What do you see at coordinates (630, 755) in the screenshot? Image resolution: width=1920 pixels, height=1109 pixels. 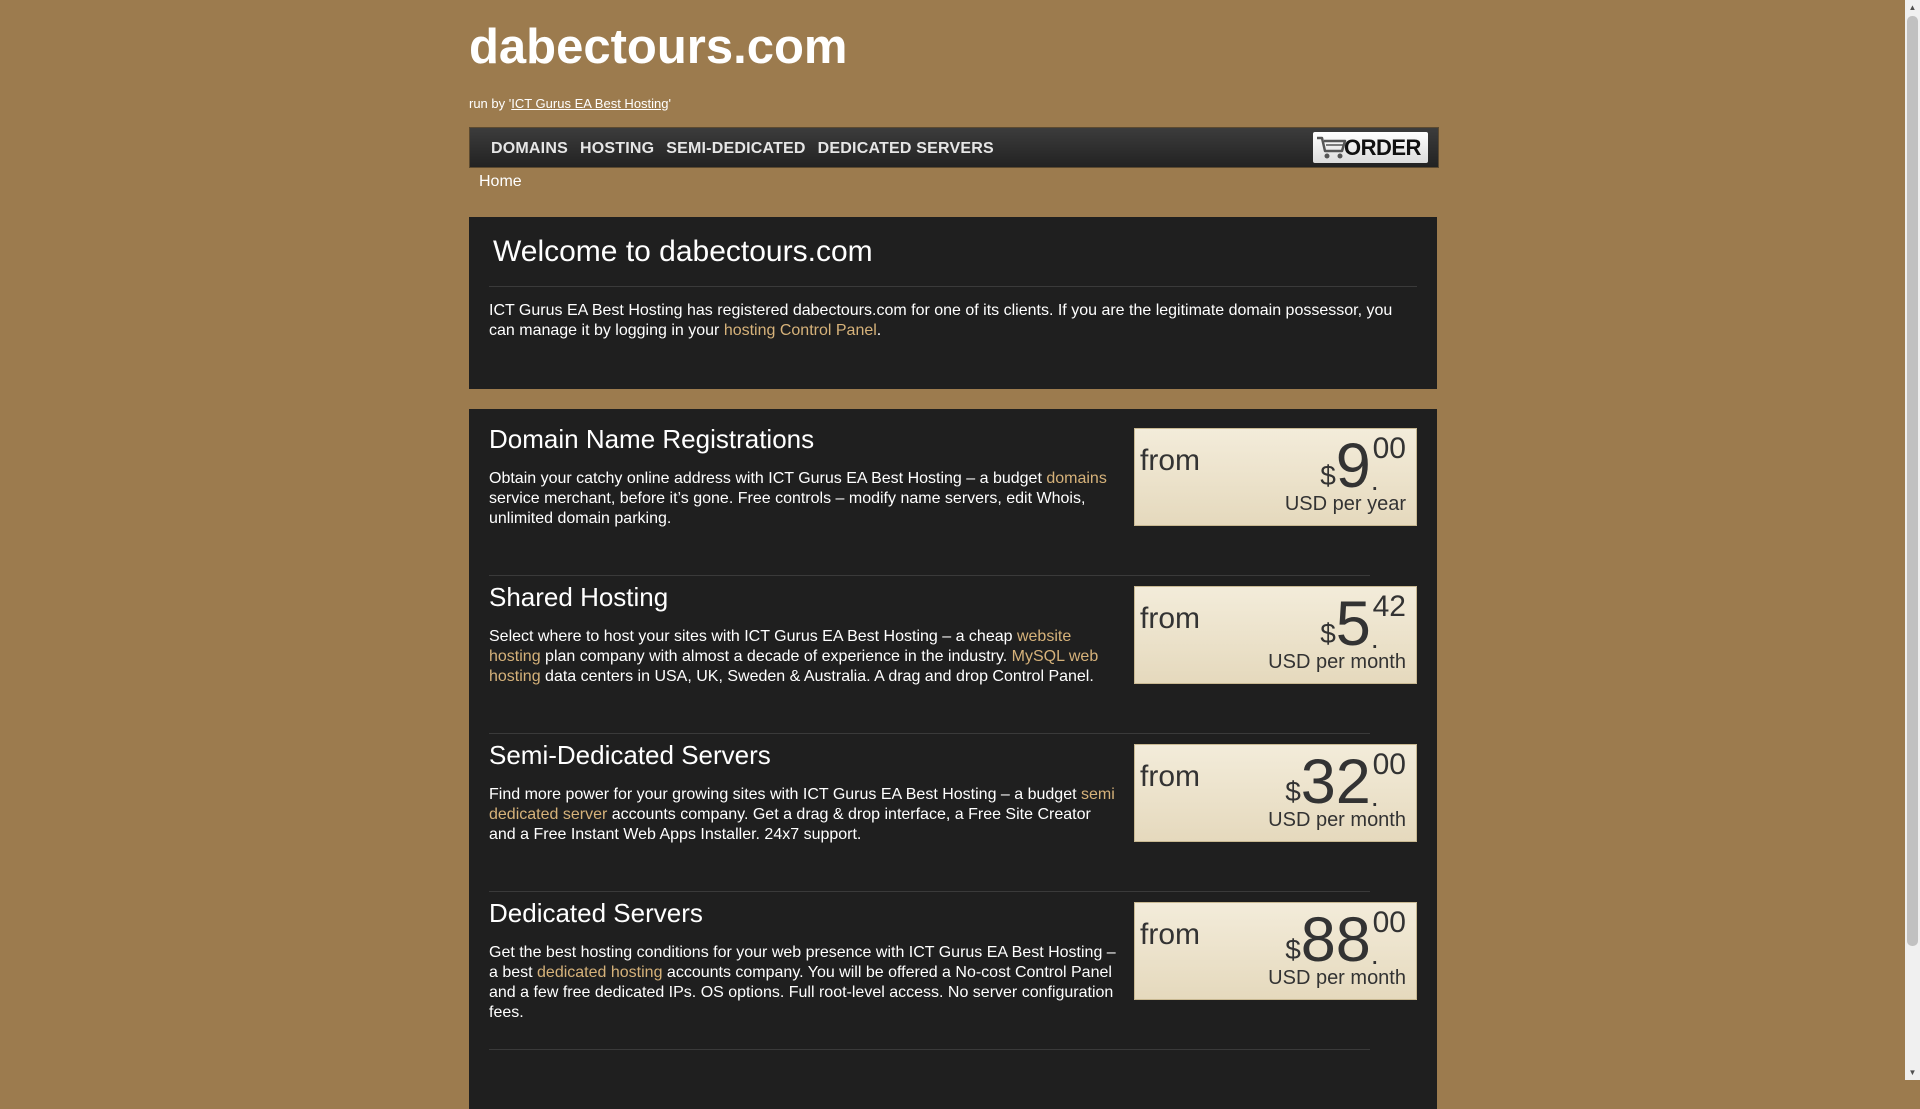 I see `service-title: Semi-Dedicated Servers` at bounding box center [630, 755].